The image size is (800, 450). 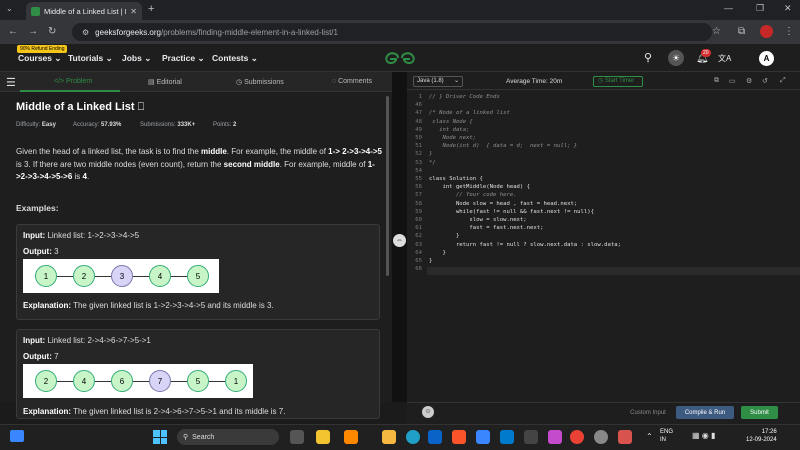 What do you see at coordinates (85, 32) in the screenshot?
I see `site-info-icon: ⚙` at bounding box center [85, 32].